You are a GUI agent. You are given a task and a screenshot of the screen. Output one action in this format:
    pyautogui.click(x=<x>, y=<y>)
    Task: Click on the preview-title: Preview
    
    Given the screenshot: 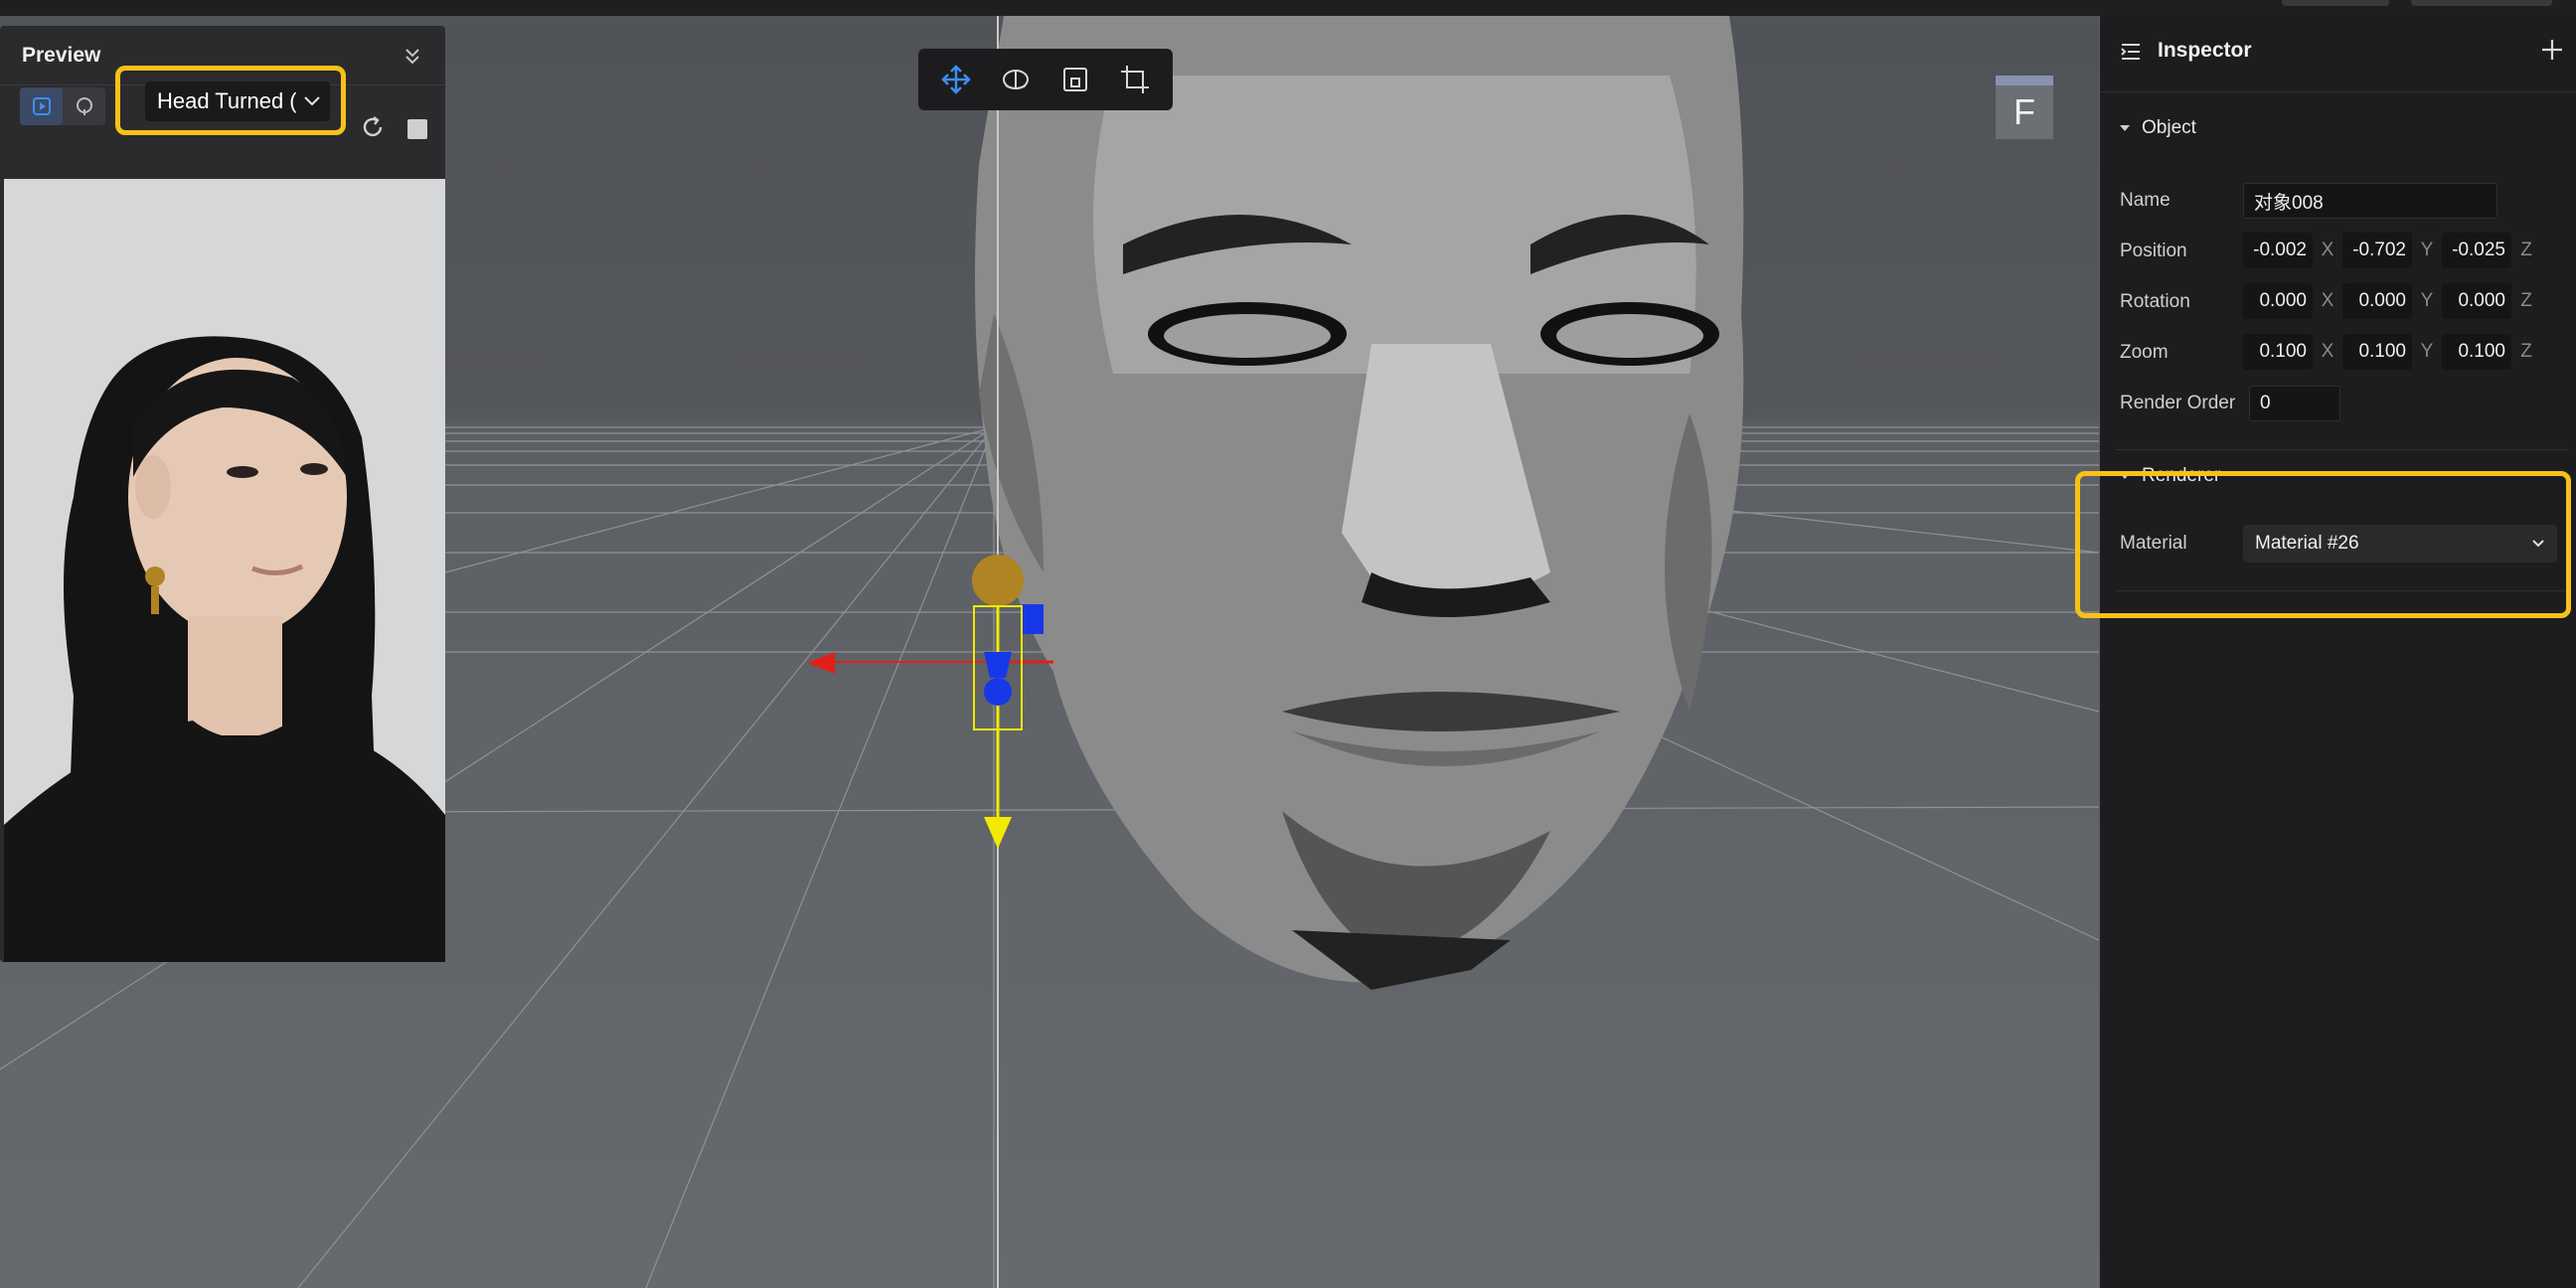 What is the action you would take?
    pyautogui.click(x=61, y=55)
    